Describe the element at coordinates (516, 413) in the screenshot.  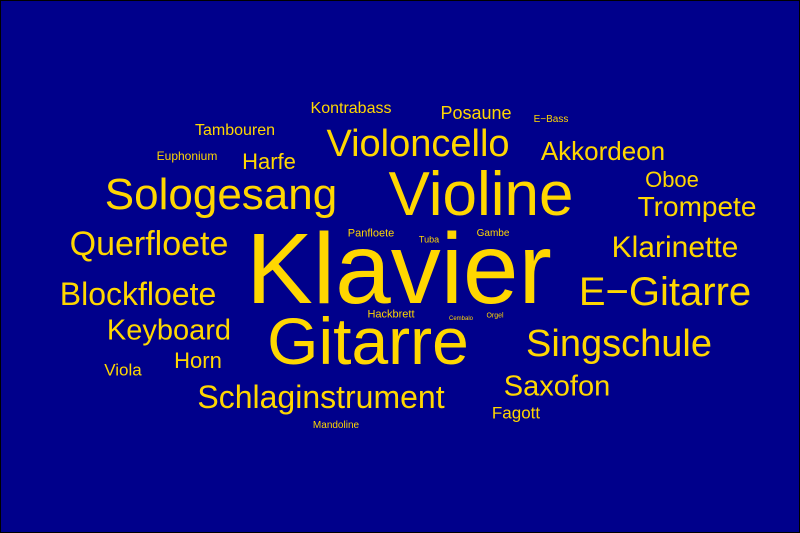
I see `word-fagott: Fagott` at that location.